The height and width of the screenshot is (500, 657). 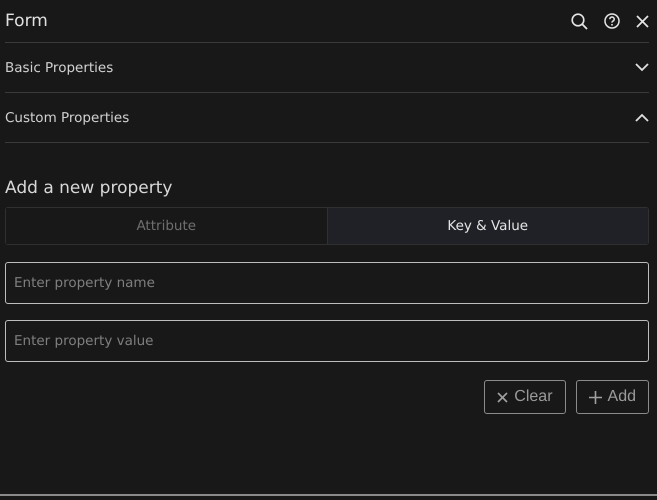 What do you see at coordinates (595, 397) in the screenshot?
I see `plus-icon` at bounding box center [595, 397].